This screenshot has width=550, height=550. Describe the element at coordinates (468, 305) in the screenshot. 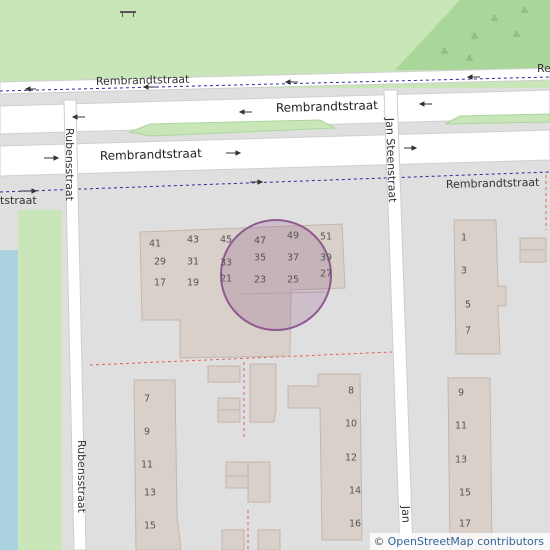

I see `house-number: 5` at that location.